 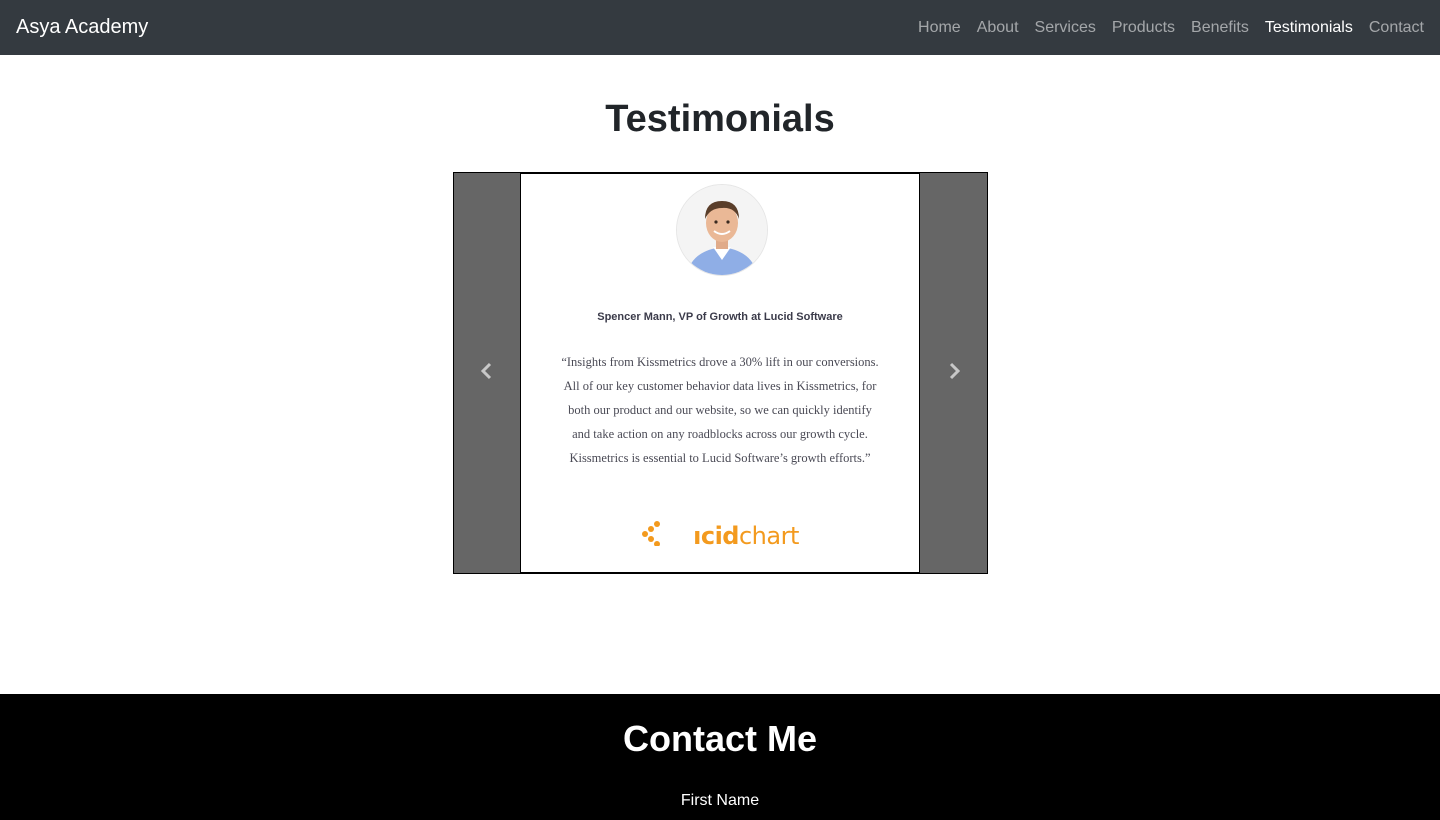 What do you see at coordinates (1396, 28) in the screenshot?
I see `nav-link-contact: Contact` at bounding box center [1396, 28].